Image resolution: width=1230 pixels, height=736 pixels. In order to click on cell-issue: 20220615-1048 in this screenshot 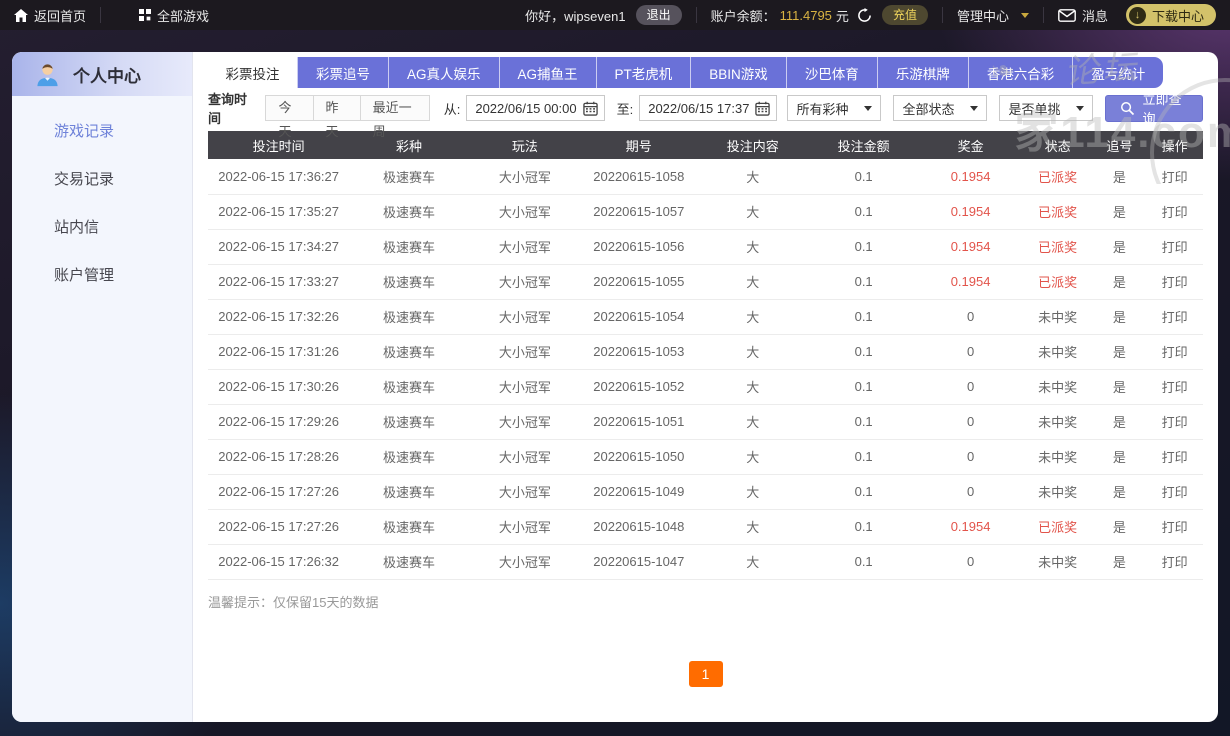, I will do `click(639, 527)`.